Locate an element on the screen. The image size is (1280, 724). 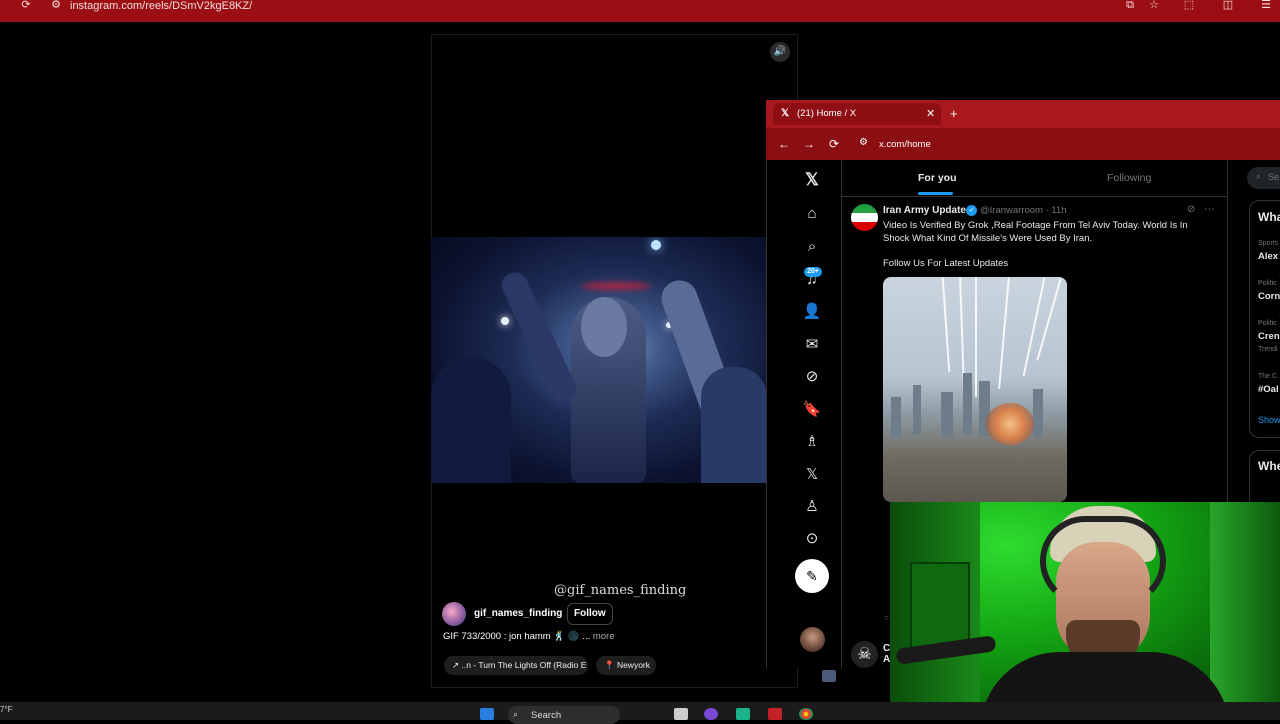
messages-envelope-icon: ✉ is located at coordinates (812, 345).